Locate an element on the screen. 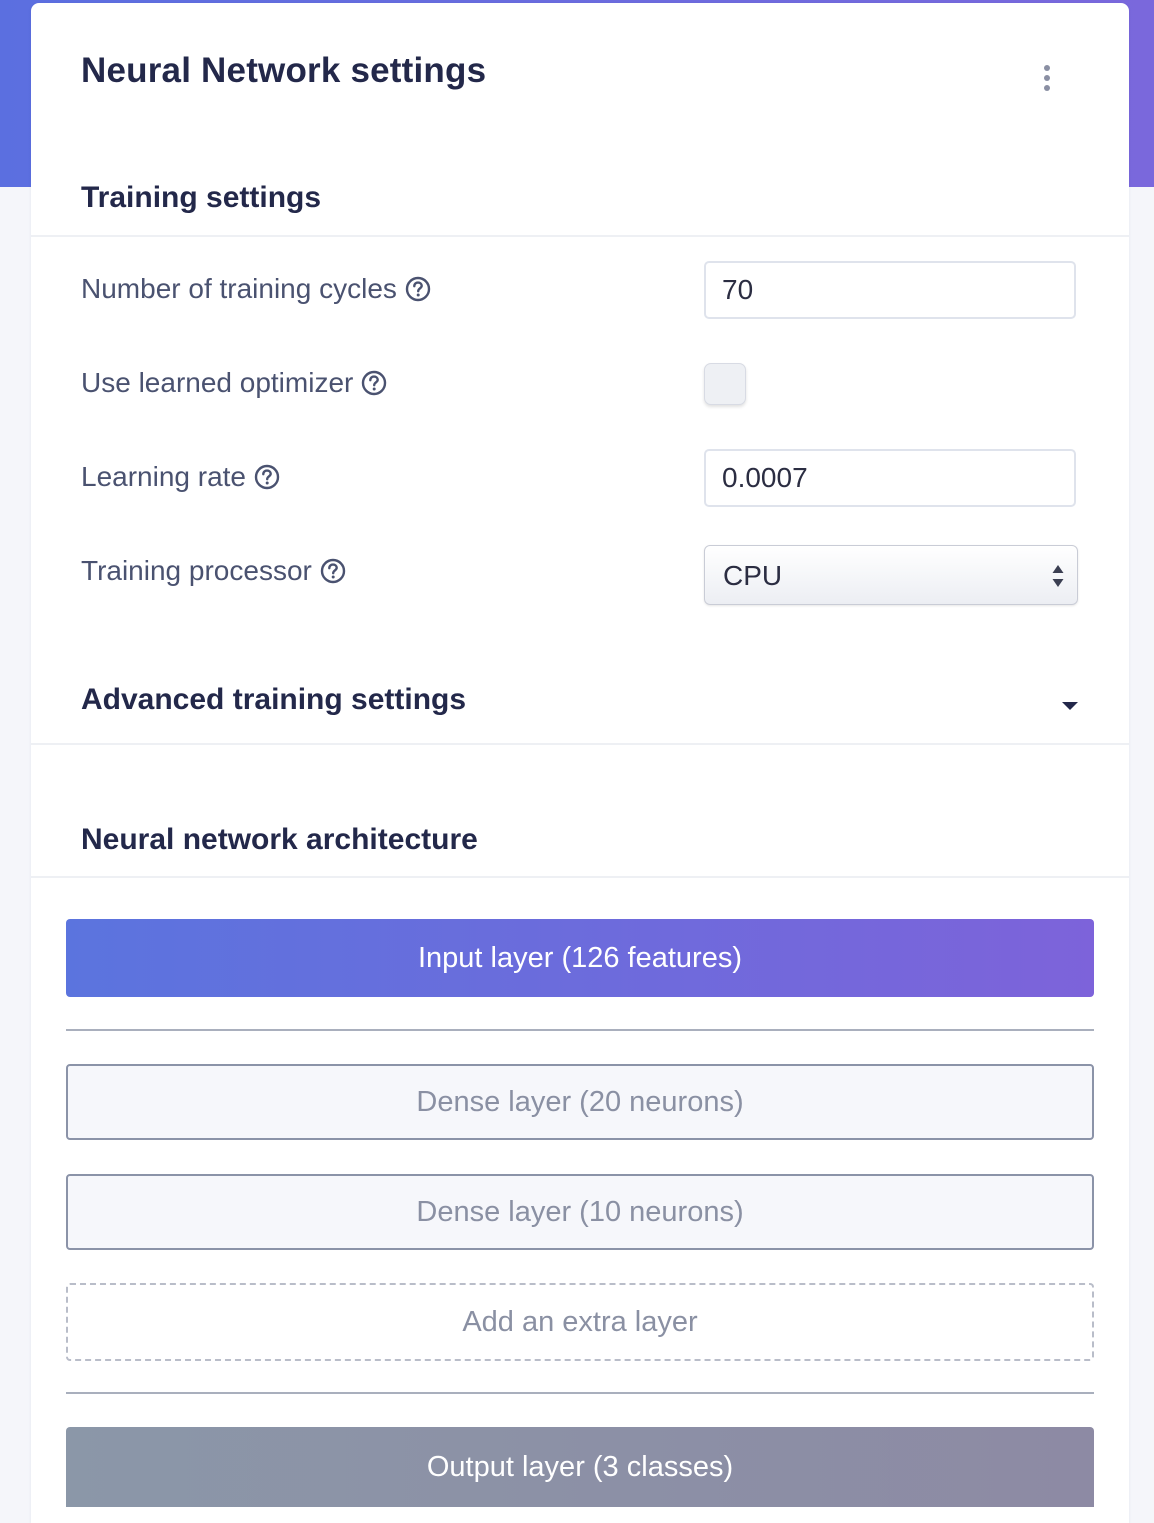 This screenshot has height=1523, width=1154. training-processor-label-text: Training processor is located at coordinates (196, 570).